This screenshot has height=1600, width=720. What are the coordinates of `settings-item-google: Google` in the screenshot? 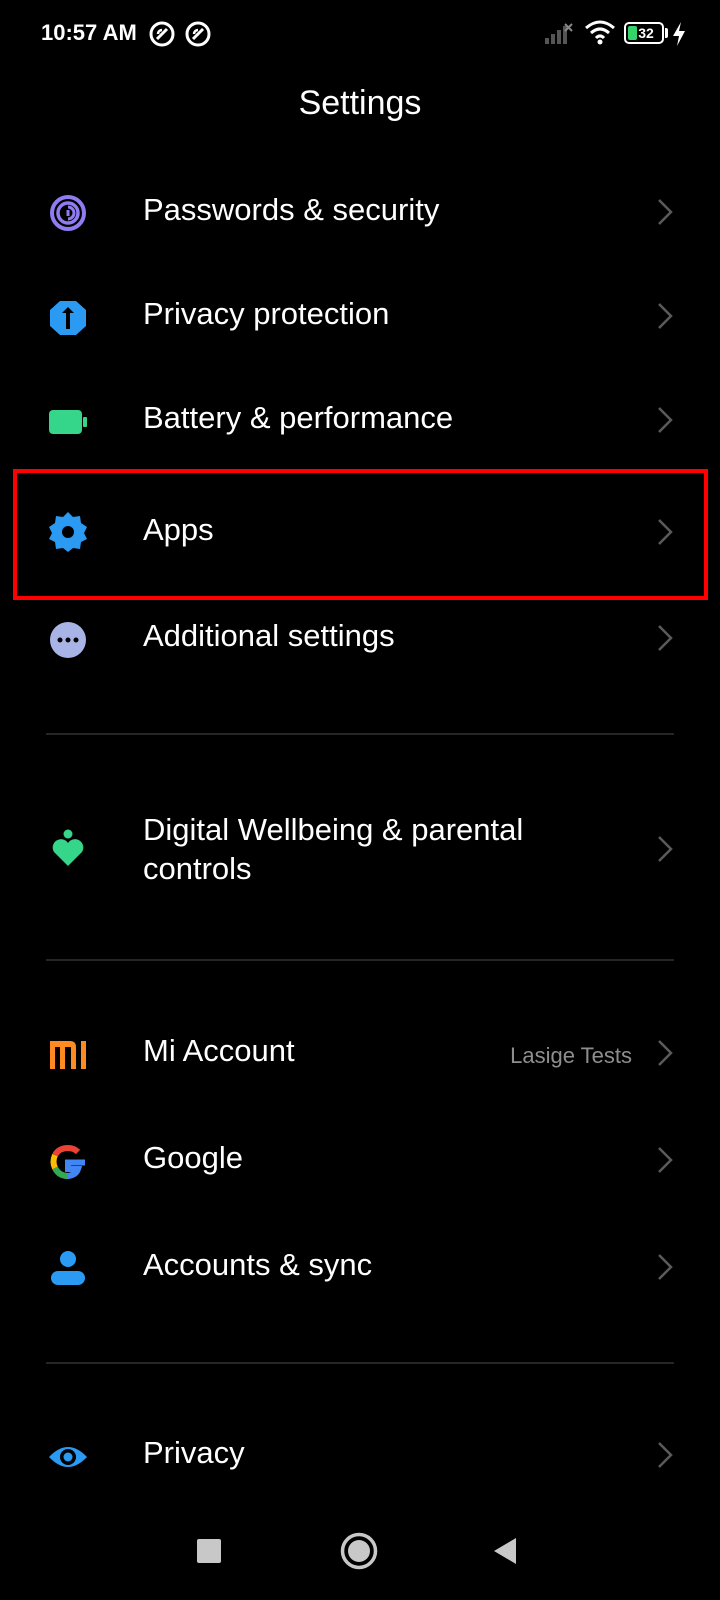 It's located at (360, 1162).